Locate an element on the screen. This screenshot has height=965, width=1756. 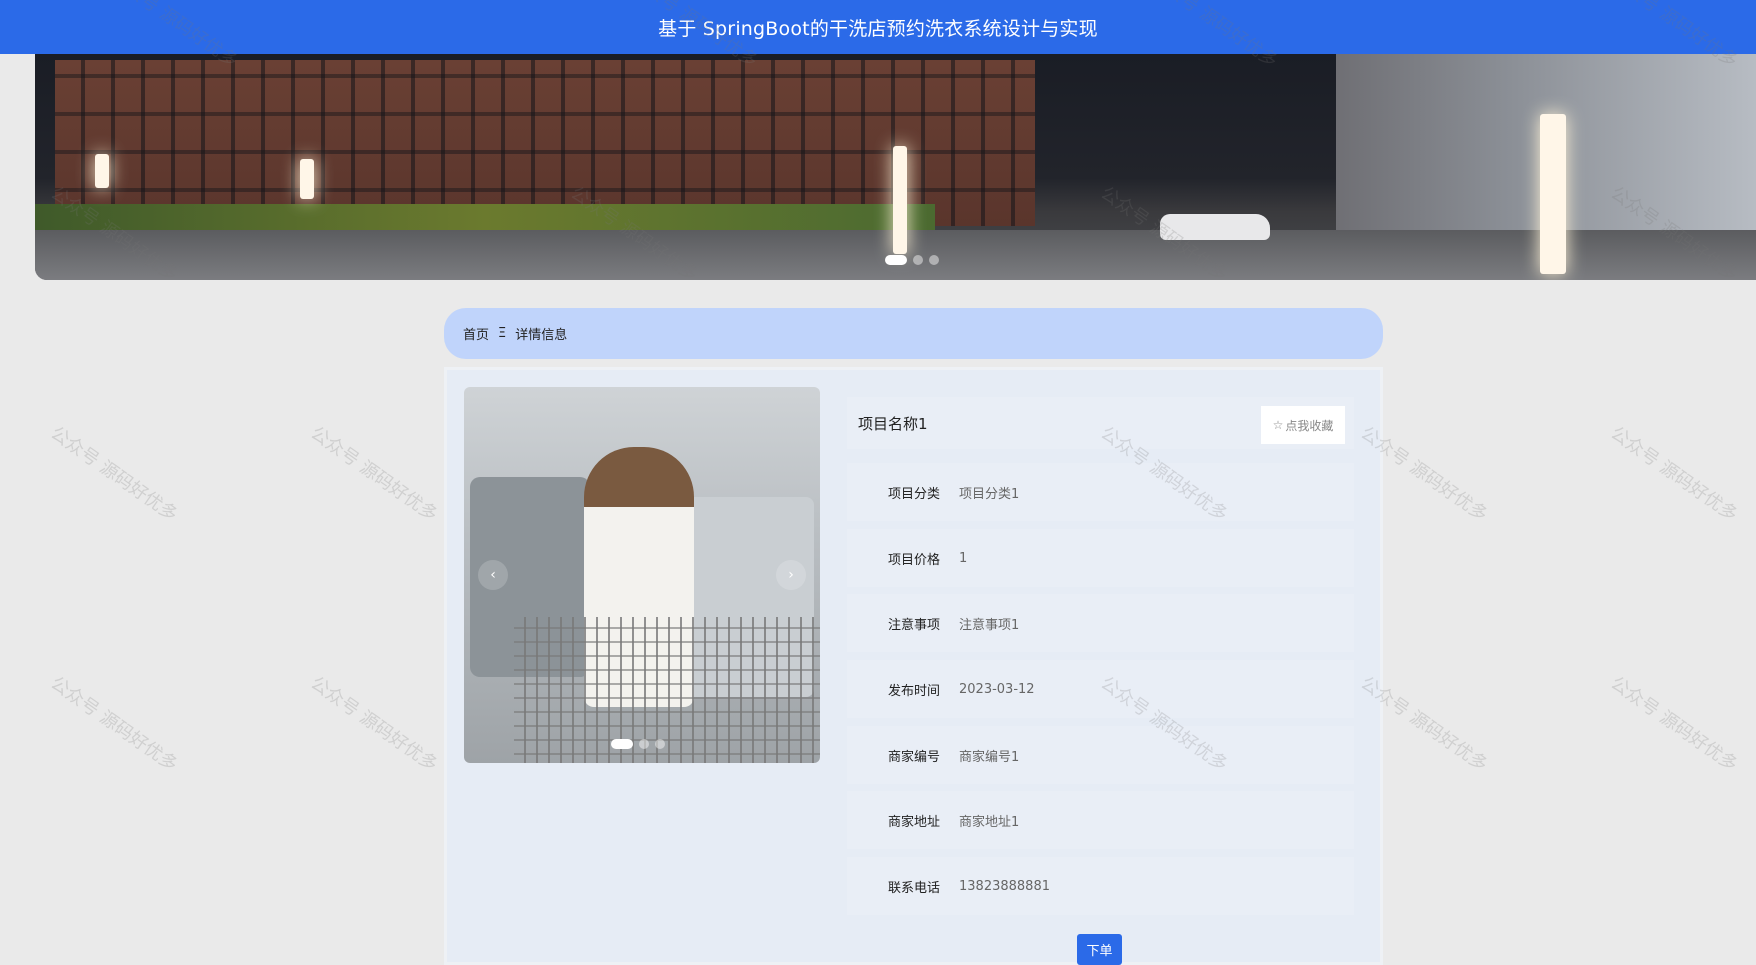
field-value: 2023-03-12 is located at coordinates (997, 689).